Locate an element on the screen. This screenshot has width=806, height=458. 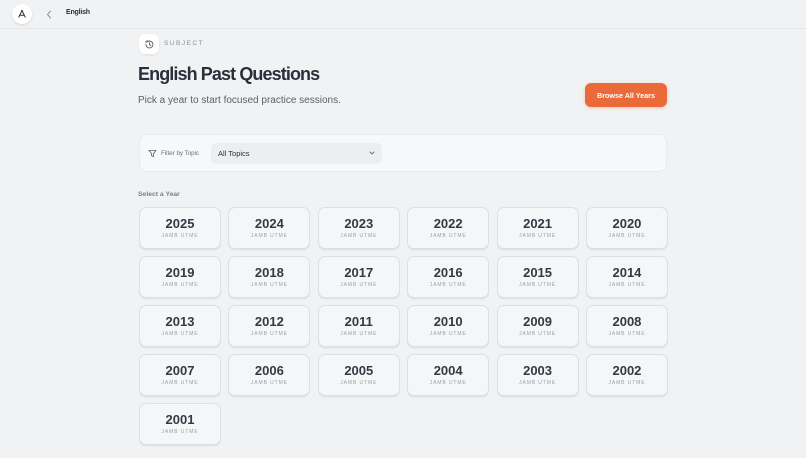
app-logo is located at coordinates (22, 14).